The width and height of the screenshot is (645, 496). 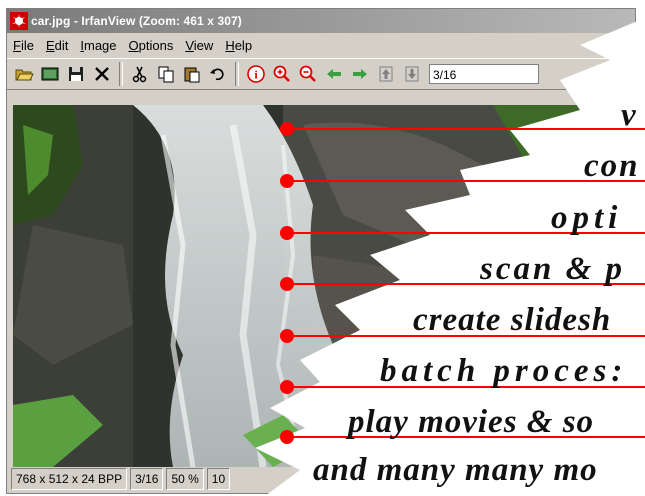 I want to click on open-folder-icon, so click(x=24, y=74).